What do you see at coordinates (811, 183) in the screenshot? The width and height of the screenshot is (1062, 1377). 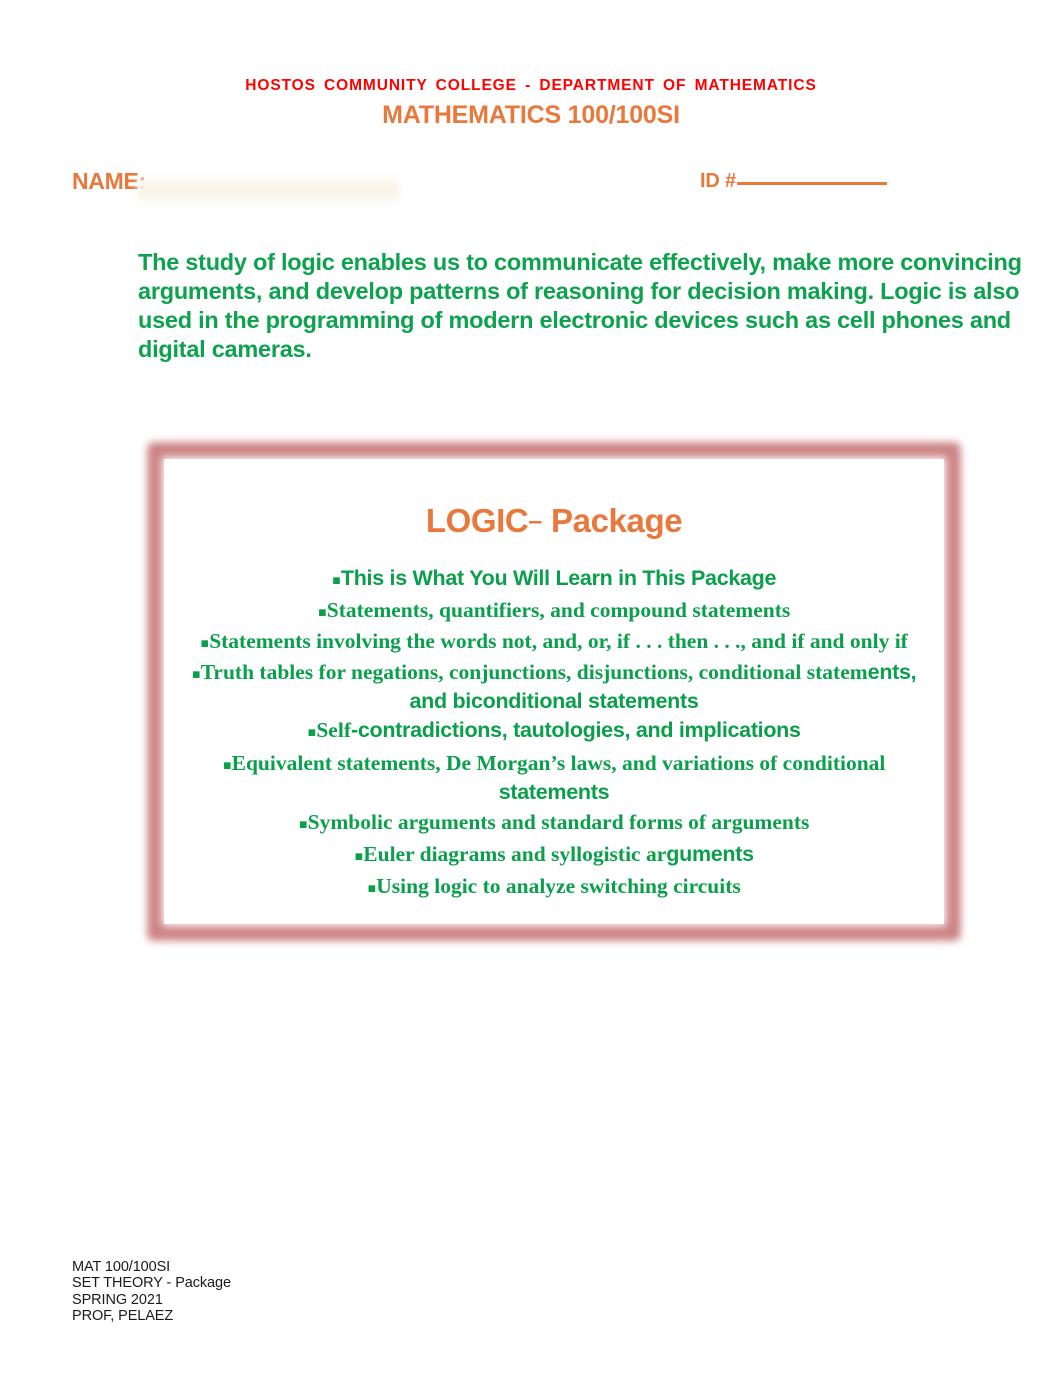 I see `id-underline` at bounding box center [811, 183].